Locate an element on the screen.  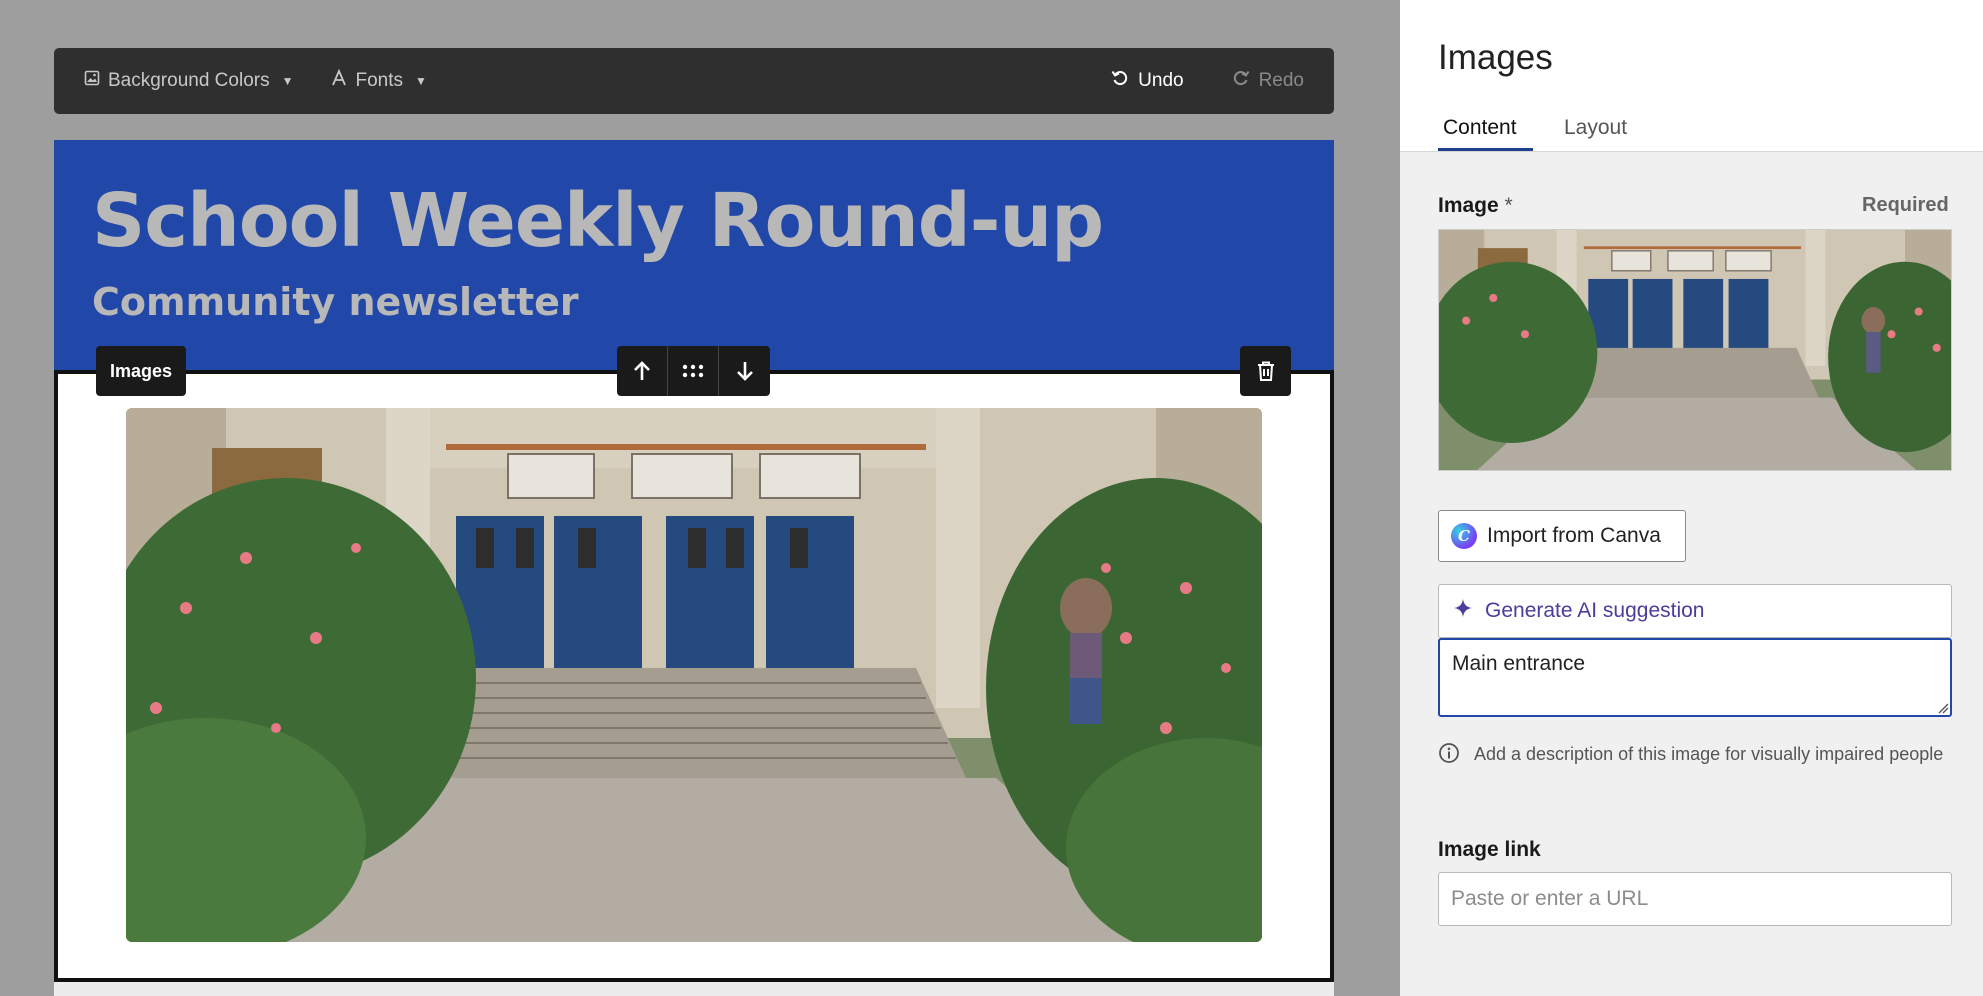
delete-block-button is located at coordinates (1265, 371).